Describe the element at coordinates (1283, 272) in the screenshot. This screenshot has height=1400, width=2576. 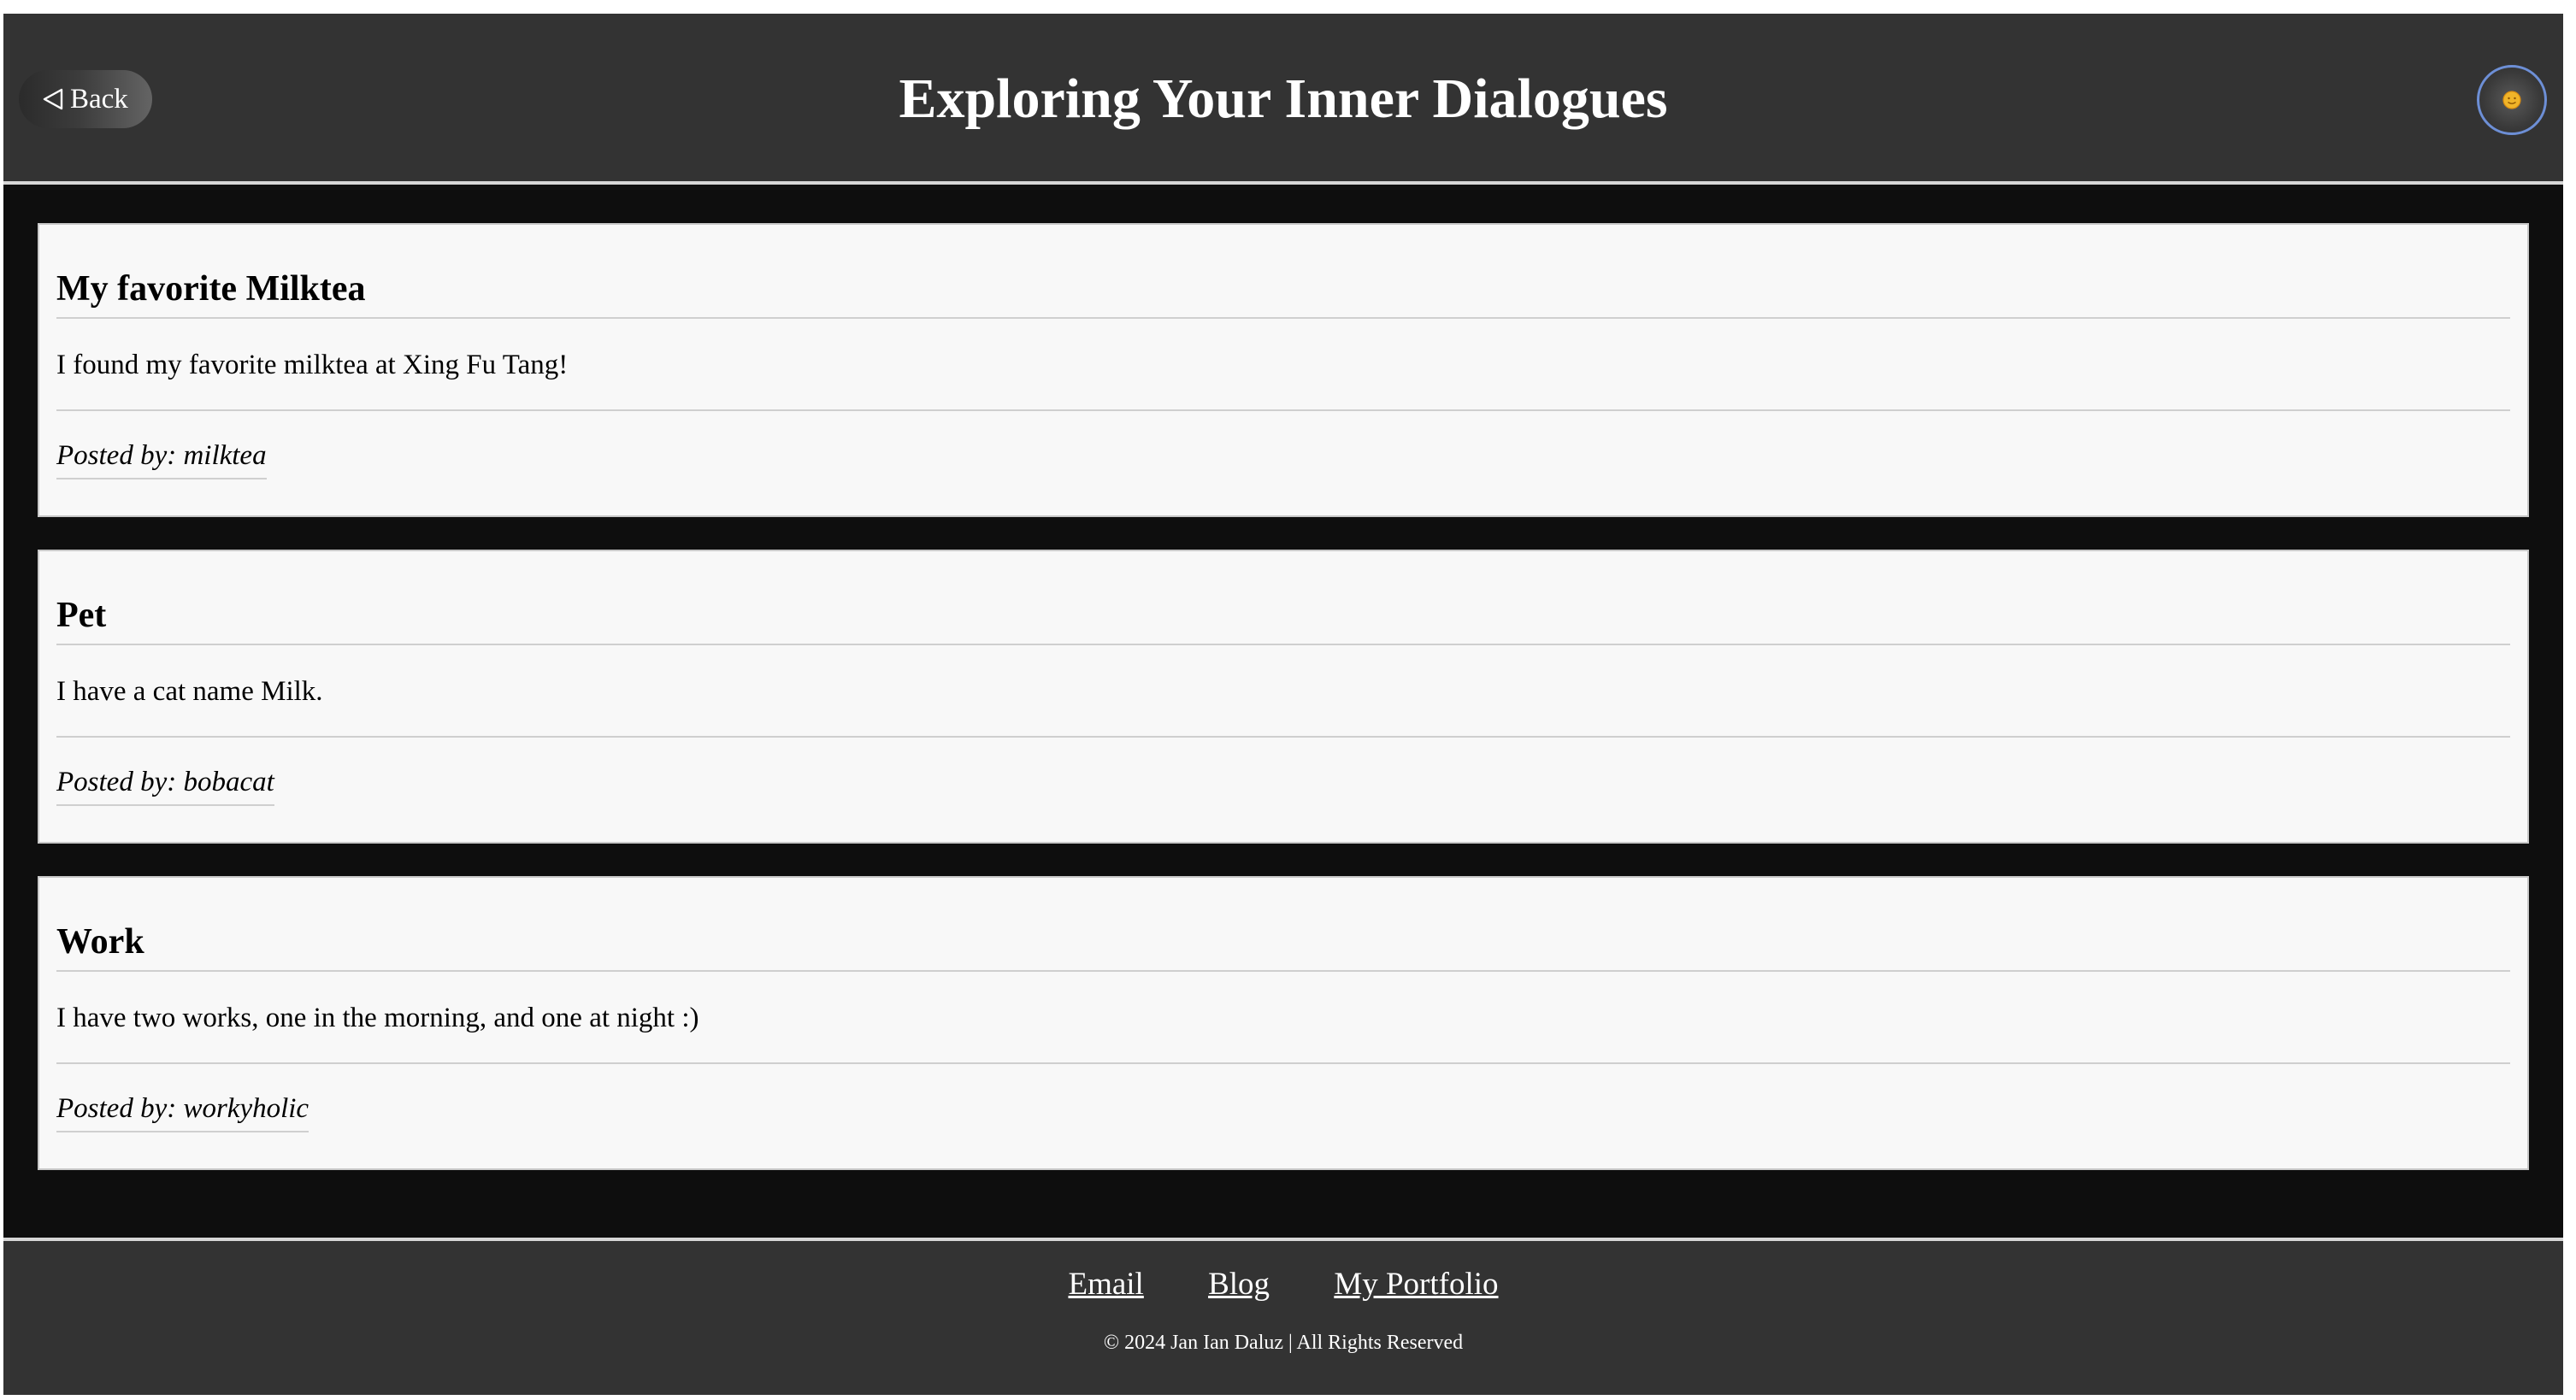
I see `post-title: My favorite Milktea` at that location.